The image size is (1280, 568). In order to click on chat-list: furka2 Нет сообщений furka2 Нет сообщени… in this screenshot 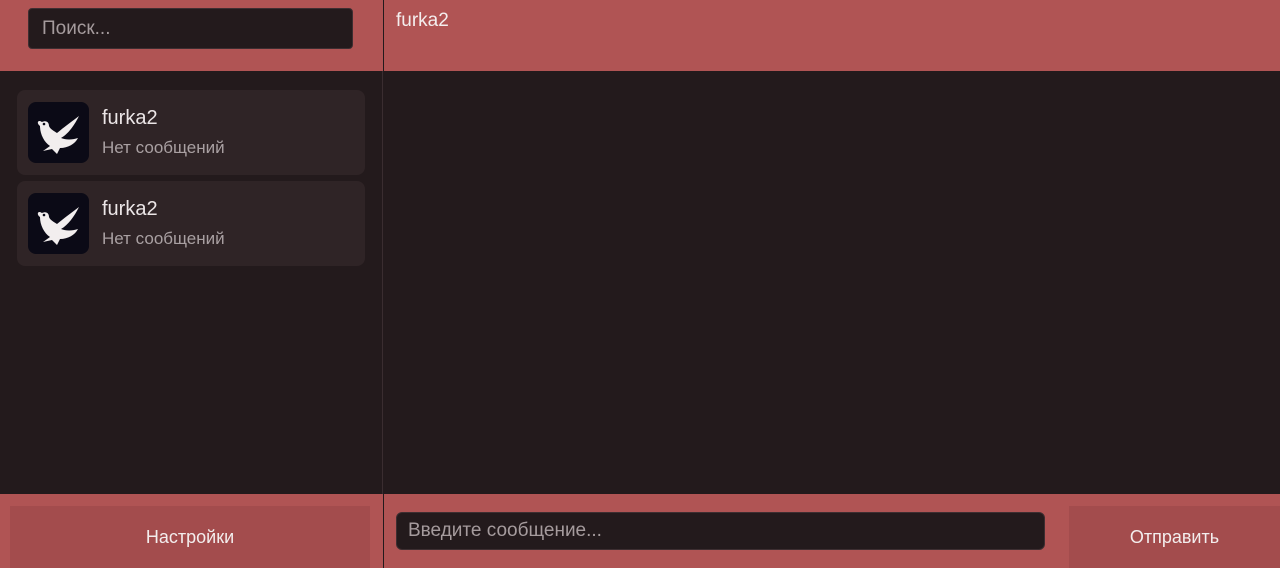, I will do `click(191, 181)`.